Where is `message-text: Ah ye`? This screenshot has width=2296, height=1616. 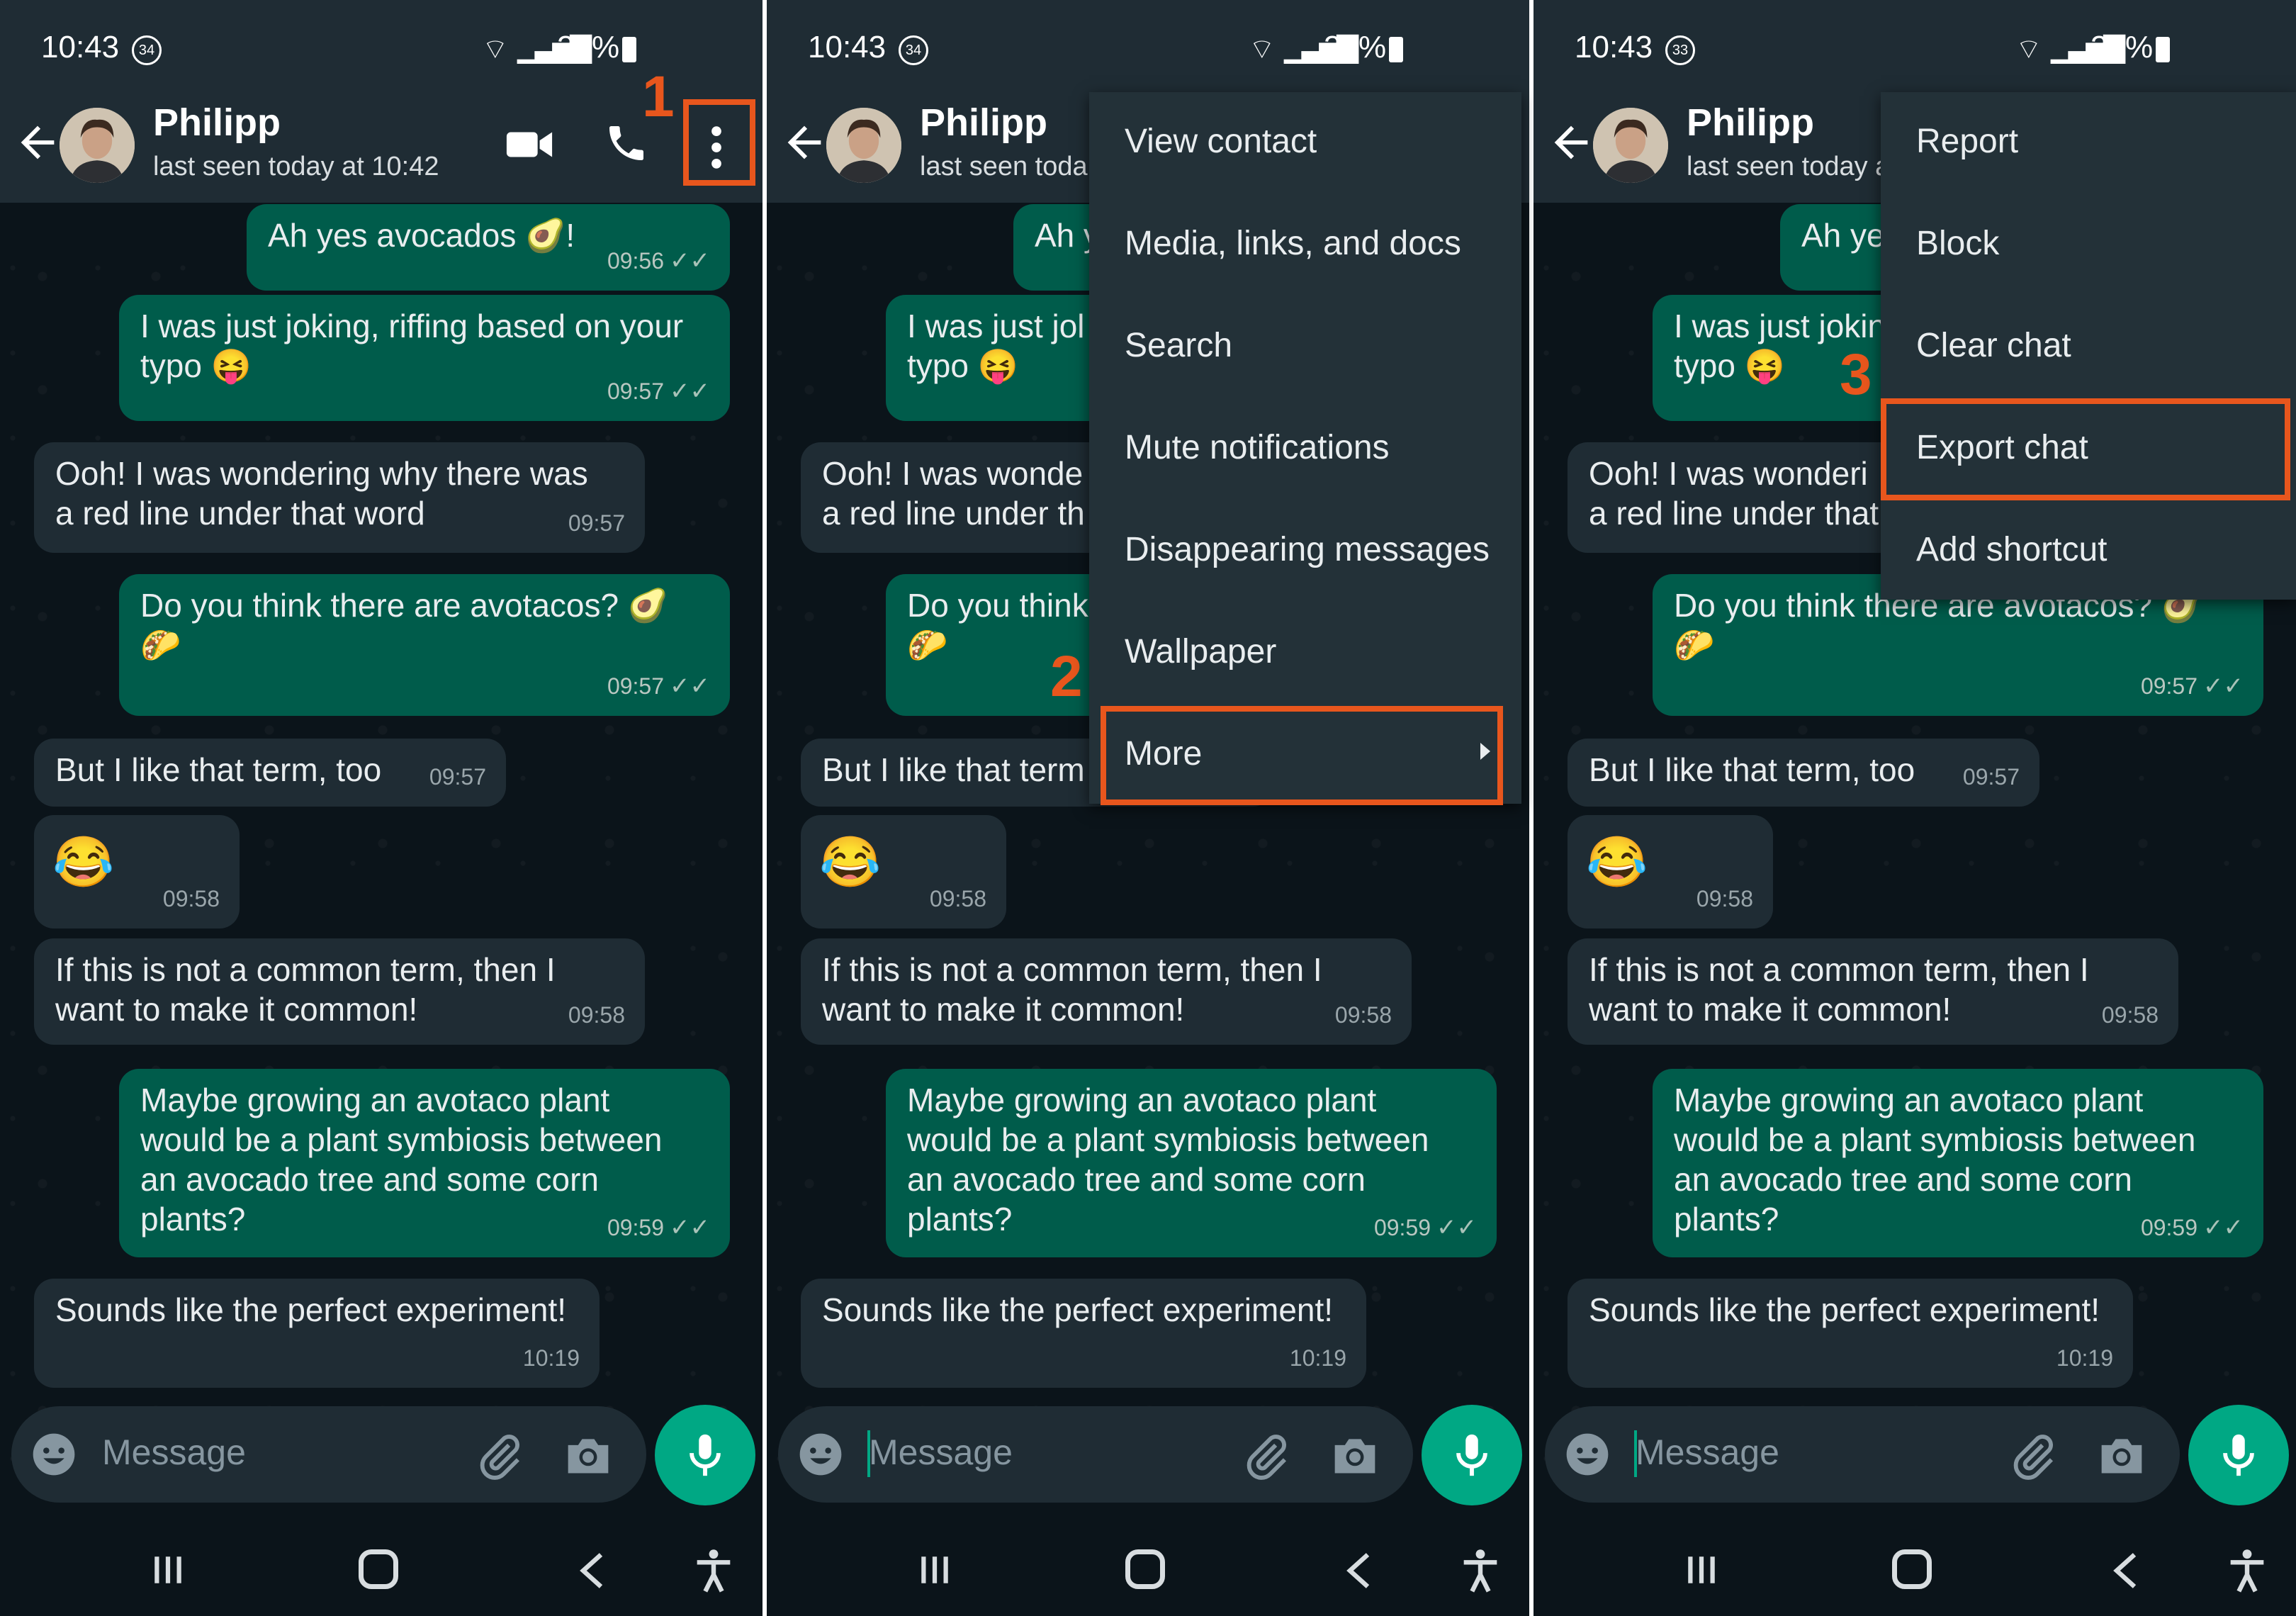 message-text: Ah ye is located at coordinates (1843, 235).